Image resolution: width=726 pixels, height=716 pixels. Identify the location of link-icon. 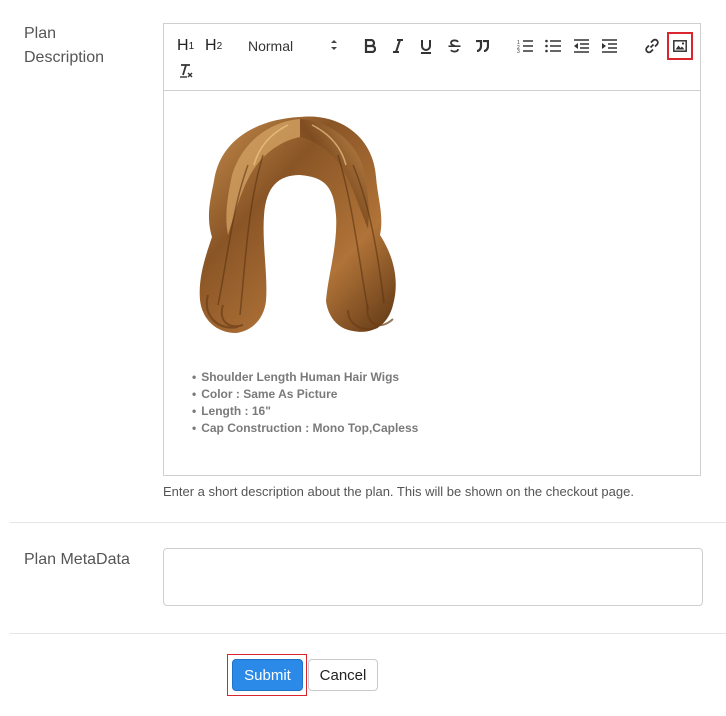
(652, 46).